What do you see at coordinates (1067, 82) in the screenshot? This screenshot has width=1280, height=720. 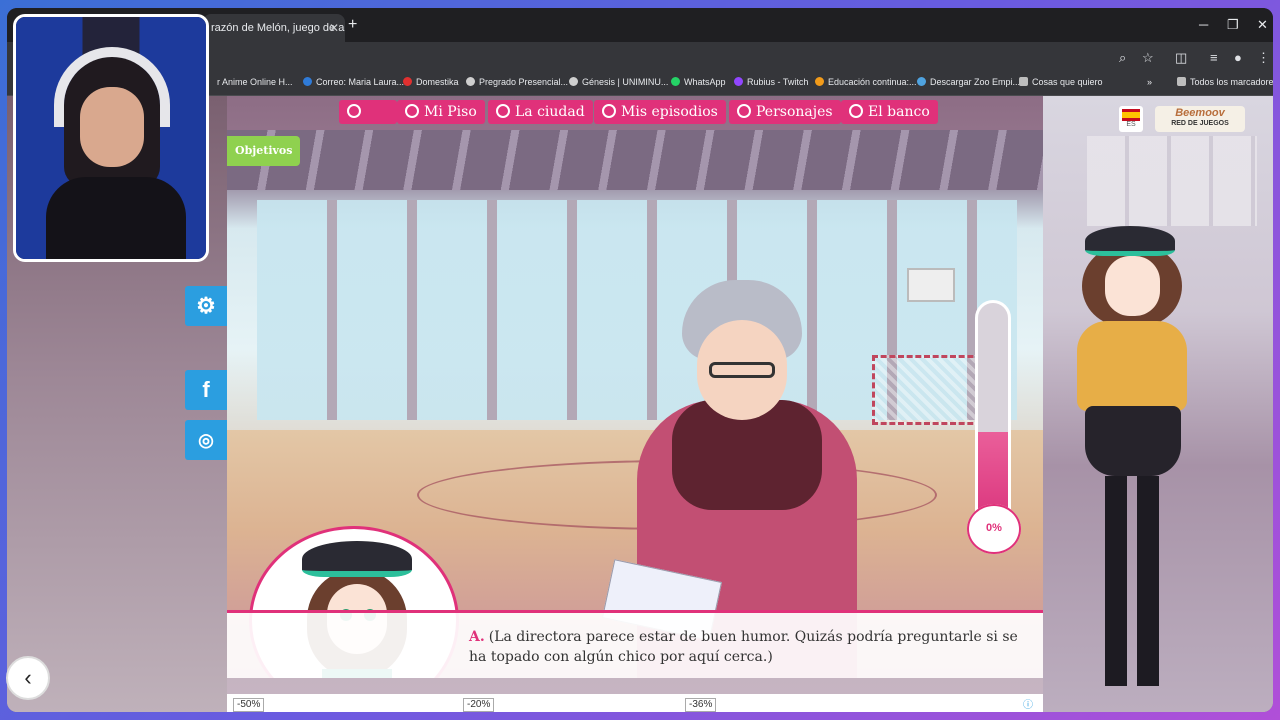 I see `bookmark-label: Cosas que quiero` at bounding box center [1067, 82].